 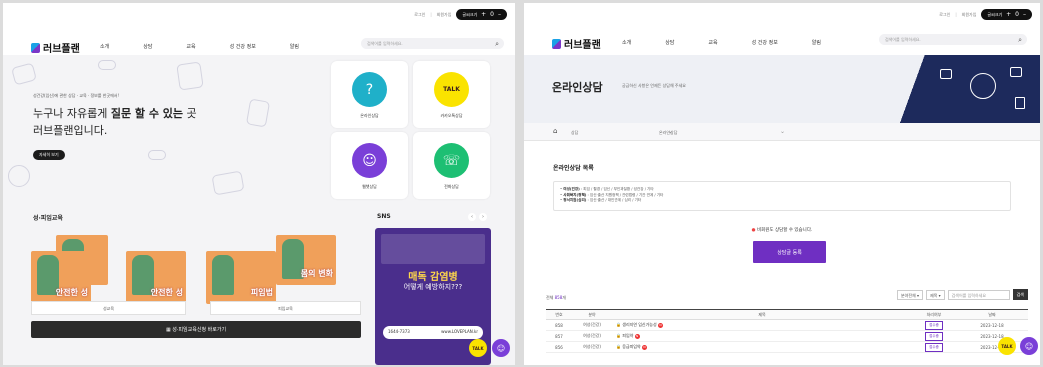 I want to click on font-size-control-2: 글씨크기 + 0 –, so click(x=1006, y=14).